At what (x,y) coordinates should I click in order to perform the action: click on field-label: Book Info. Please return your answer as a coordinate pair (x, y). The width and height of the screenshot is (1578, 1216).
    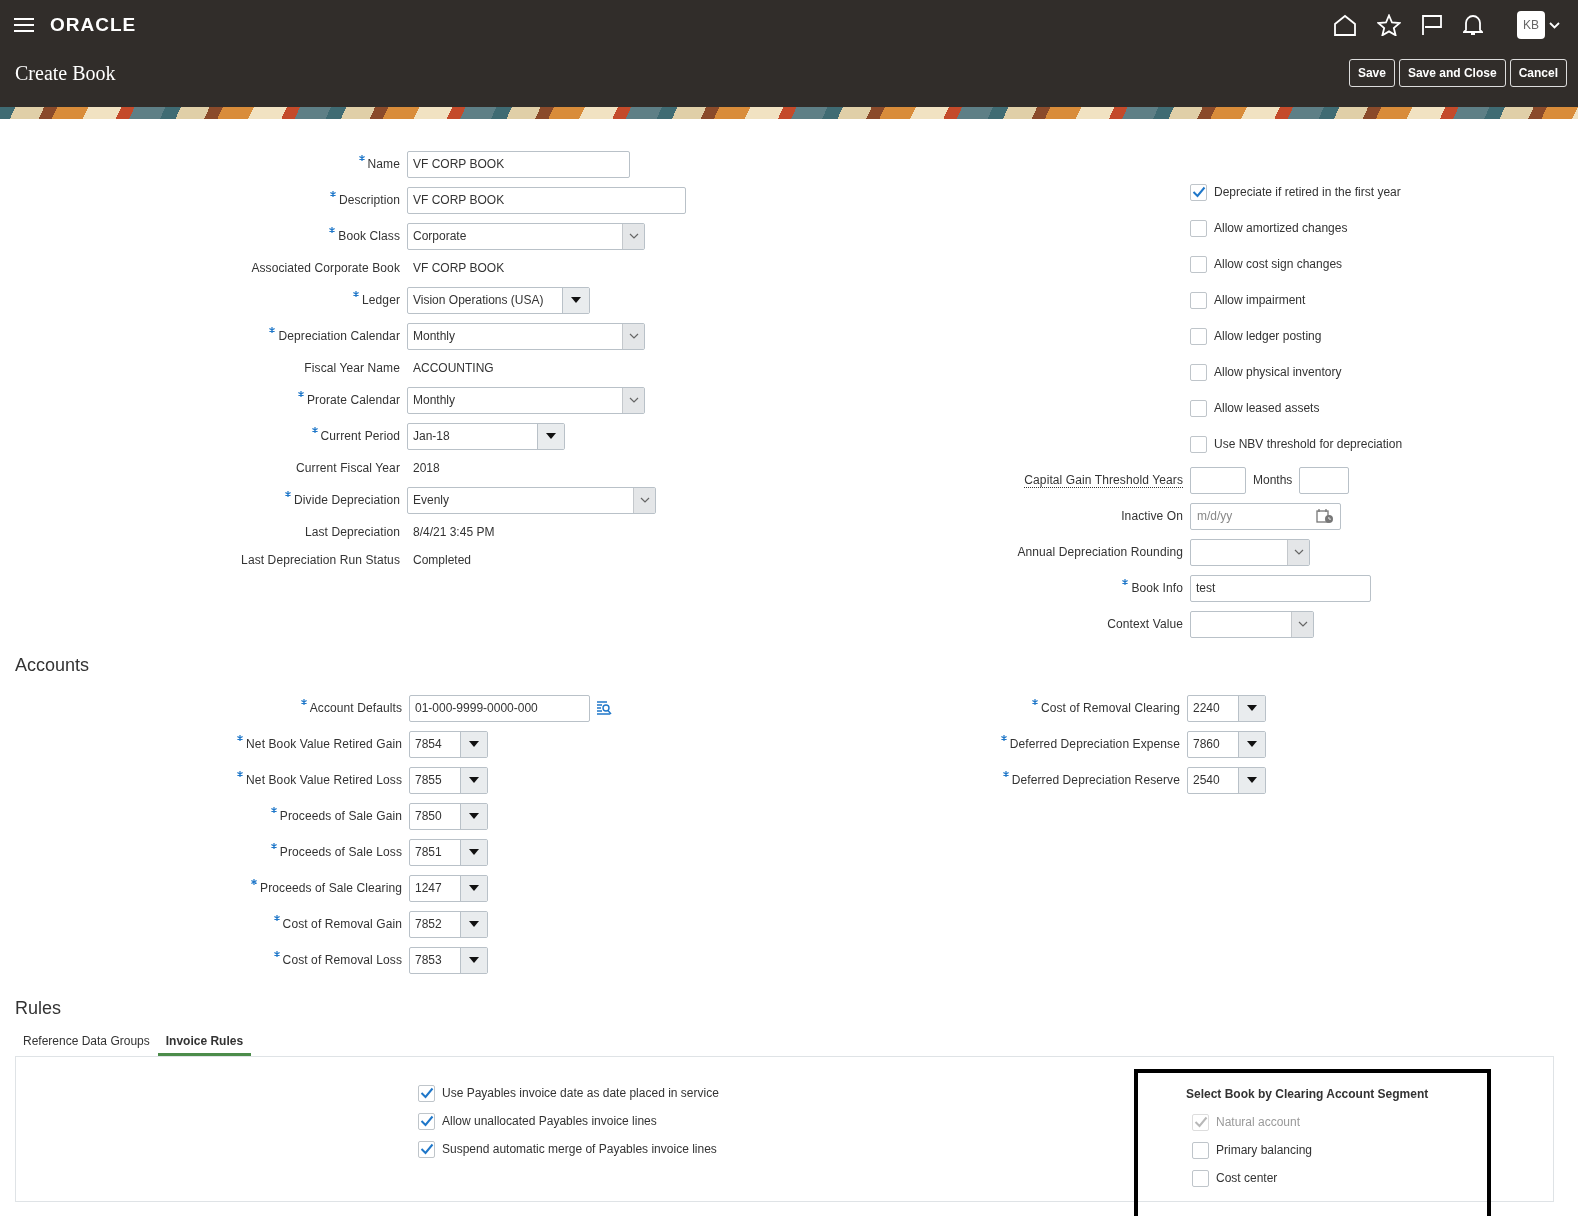
    Looking at the image, I should click on (1157, 588).